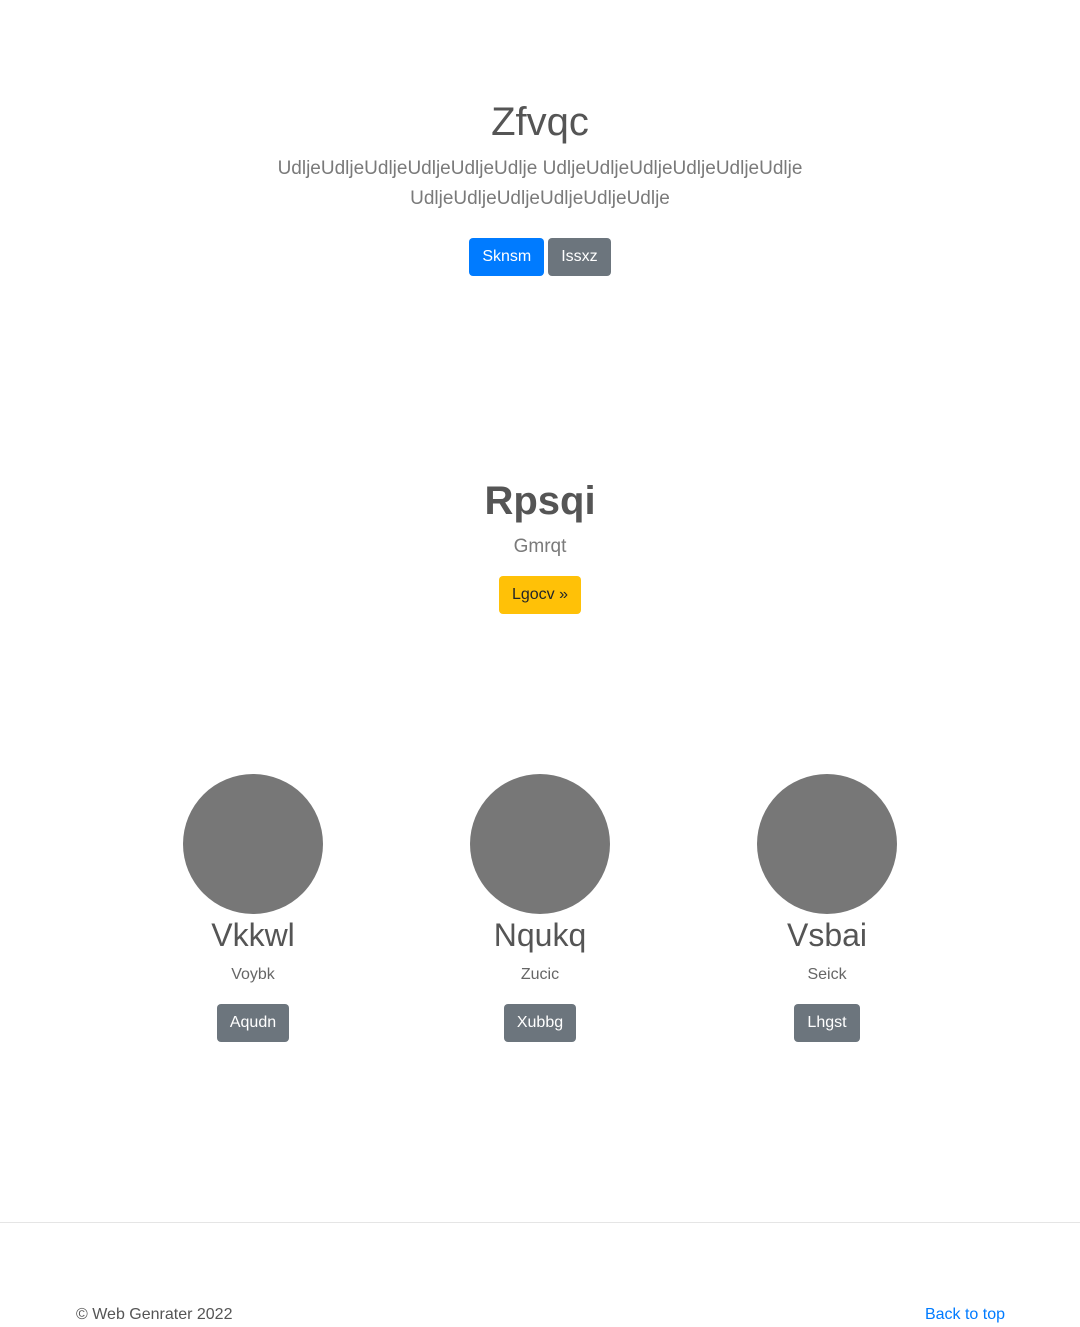  I want to click on feature-subtitle: Gmrqt, so click(540, 546).